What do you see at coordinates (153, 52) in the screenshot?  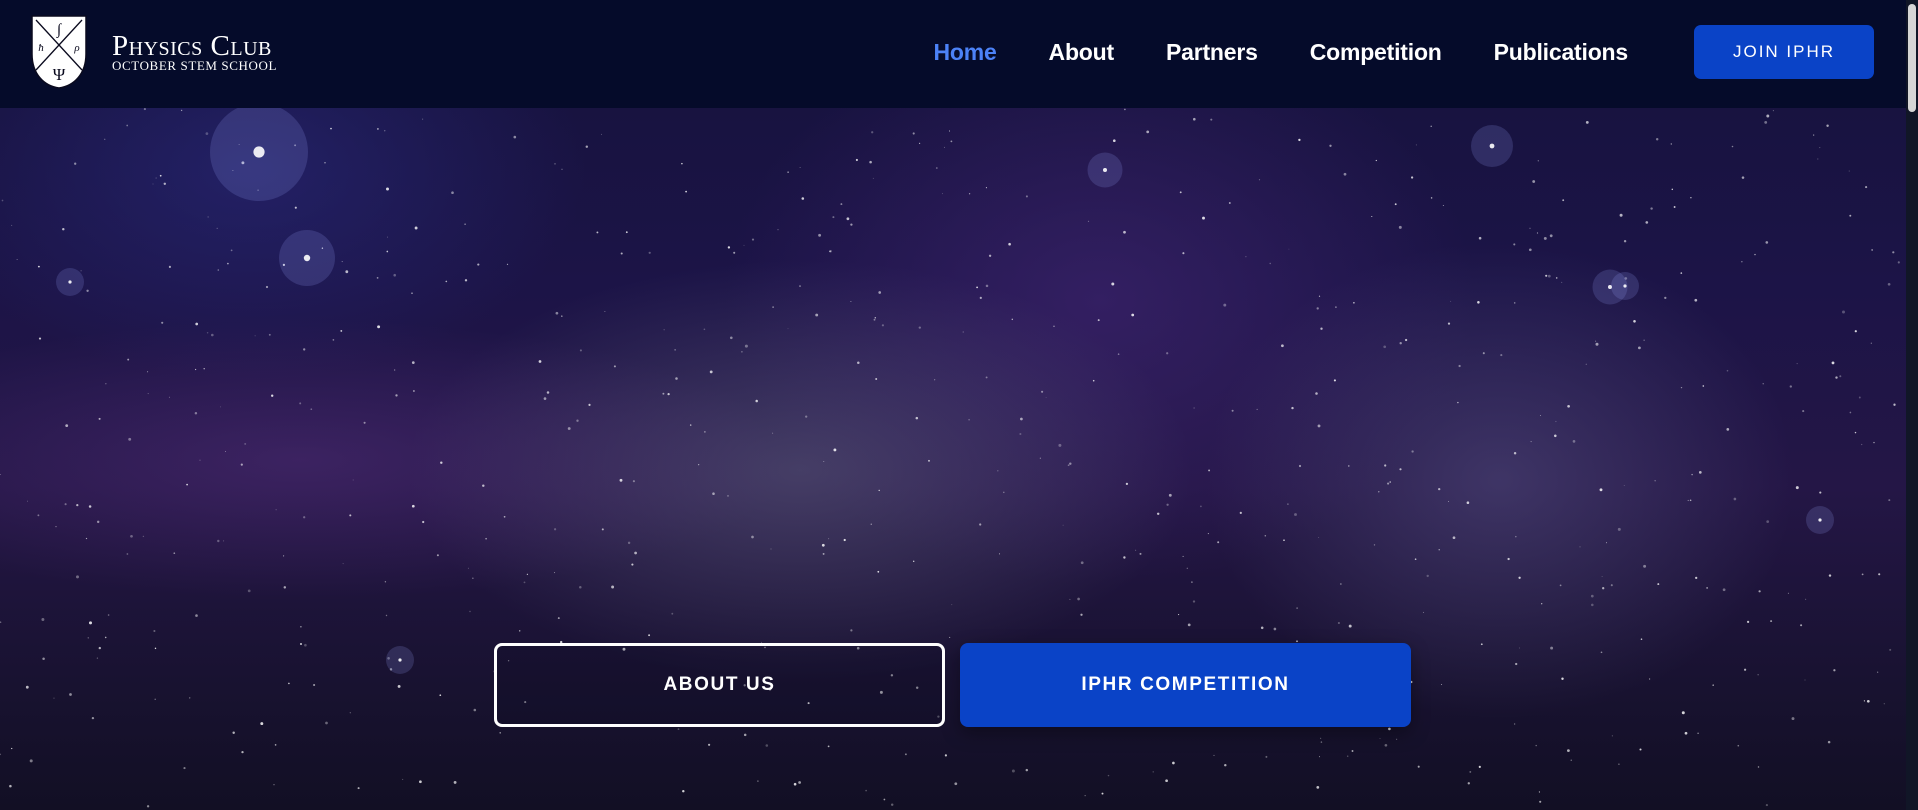 I see `logo-link: ∫ ħ ρ Ψ Physics Club OCTOBER STEM SCHOOL` at bounding box center [153, 52].